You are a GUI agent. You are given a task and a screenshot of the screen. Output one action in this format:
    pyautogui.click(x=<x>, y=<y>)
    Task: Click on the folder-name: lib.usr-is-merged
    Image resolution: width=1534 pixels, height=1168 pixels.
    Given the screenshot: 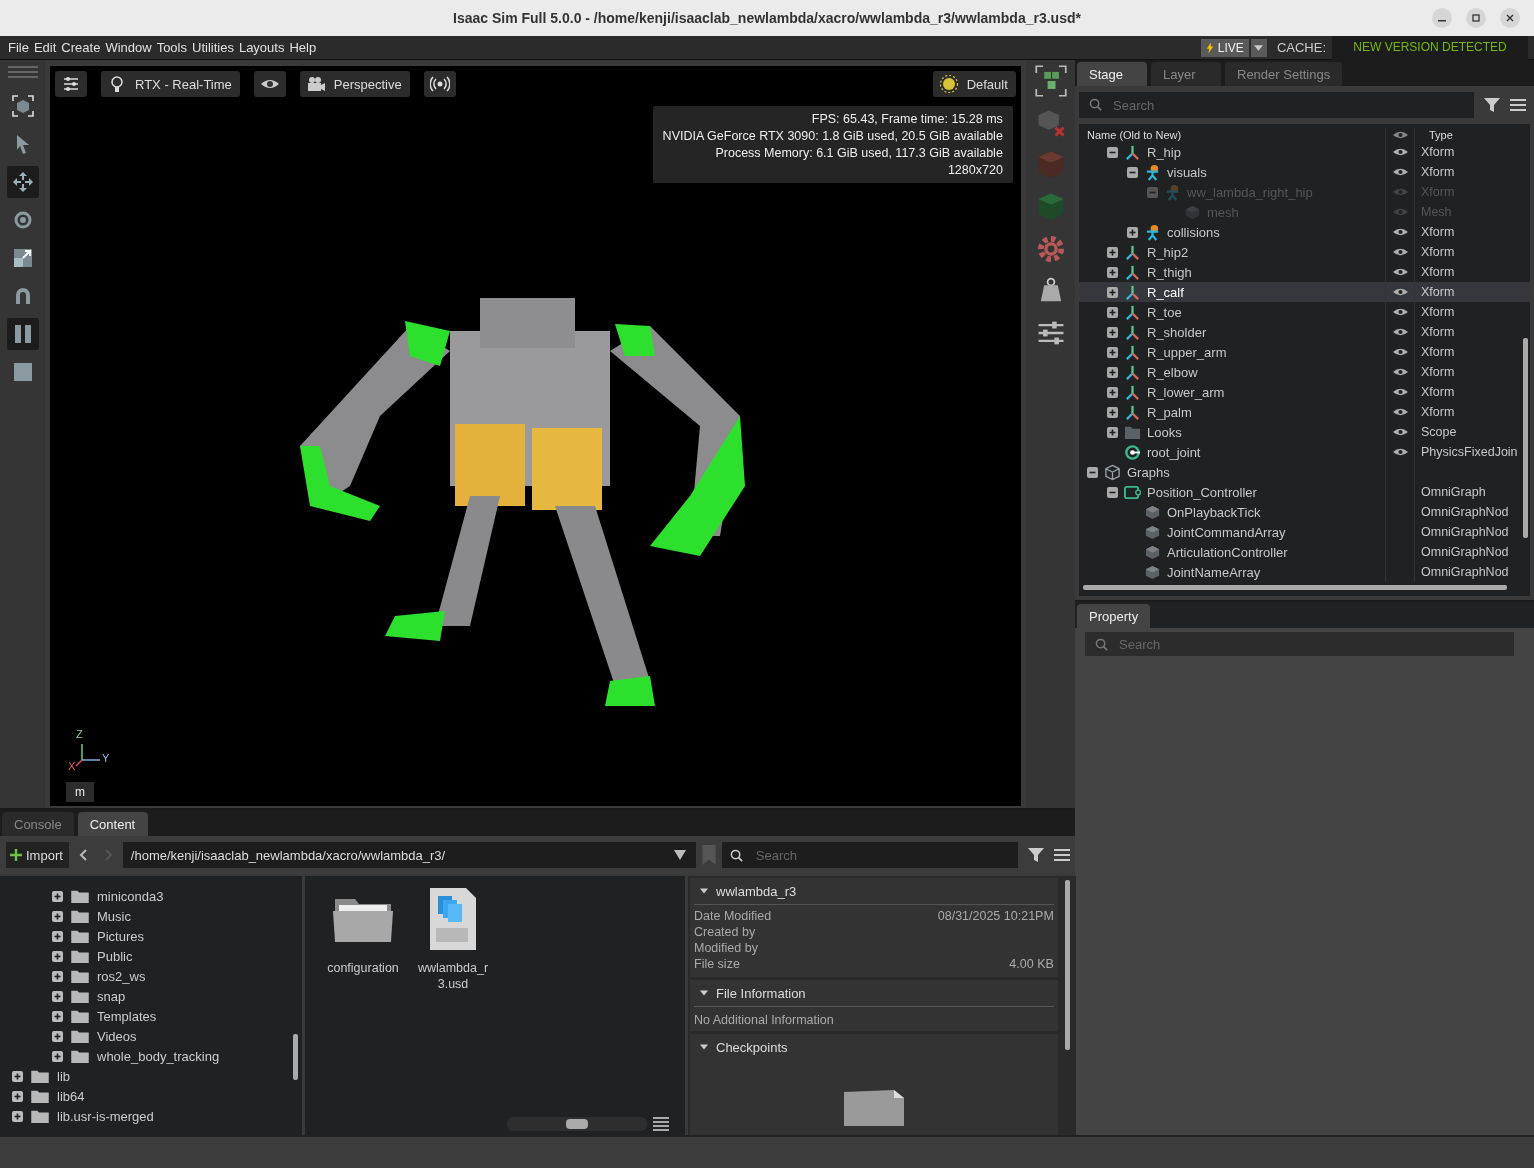 What is the action you would take?
    pyautogui.click(x=105, y=1116)
    